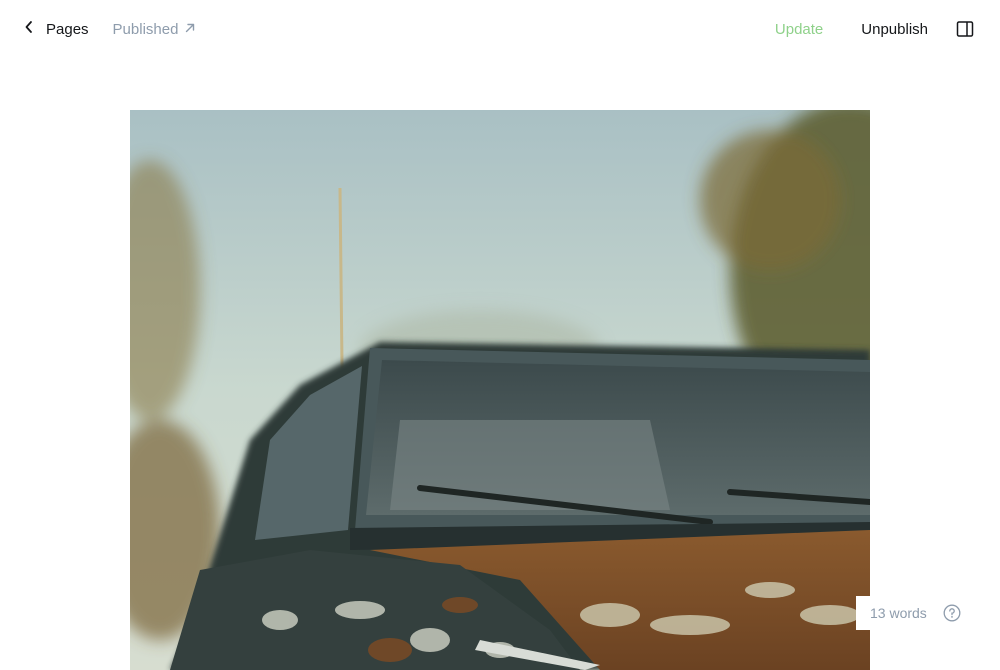 Image resolution: width=1000 pixels, height=670 pixels. Describe the element at coordinates (145, 29) in the screenshot. I see `status-label: Published` at that location.